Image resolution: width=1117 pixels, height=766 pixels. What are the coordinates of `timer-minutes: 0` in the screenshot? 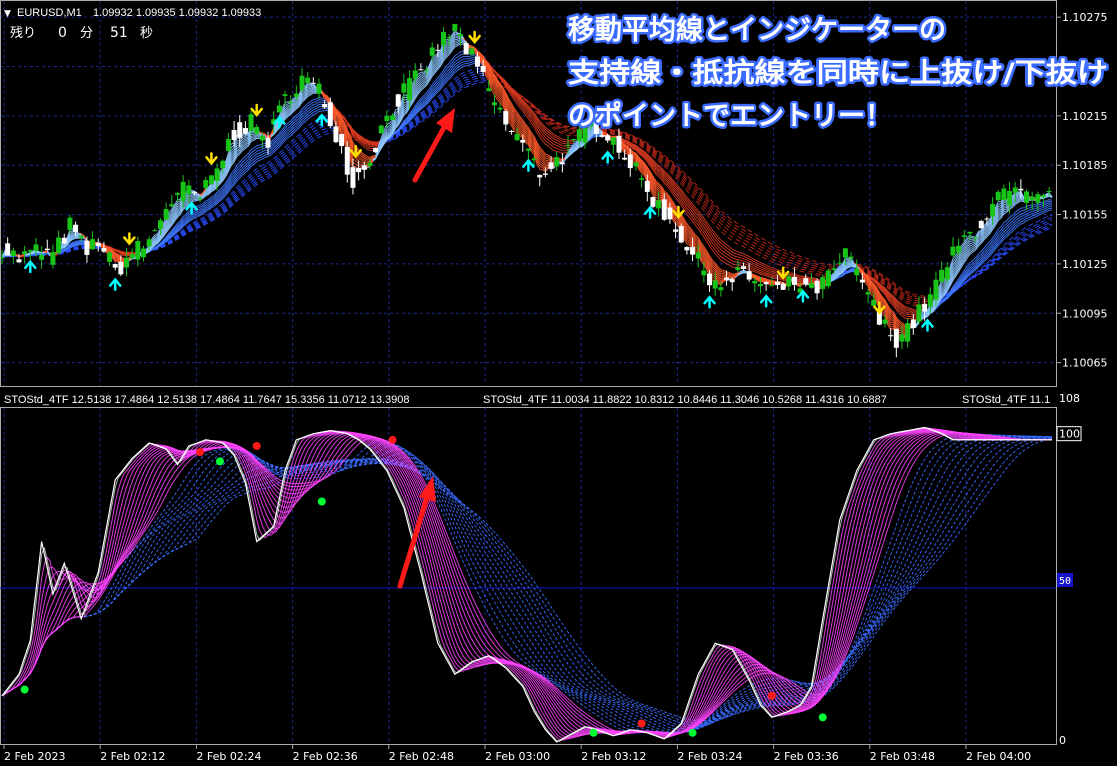 It's located at (62, 33).